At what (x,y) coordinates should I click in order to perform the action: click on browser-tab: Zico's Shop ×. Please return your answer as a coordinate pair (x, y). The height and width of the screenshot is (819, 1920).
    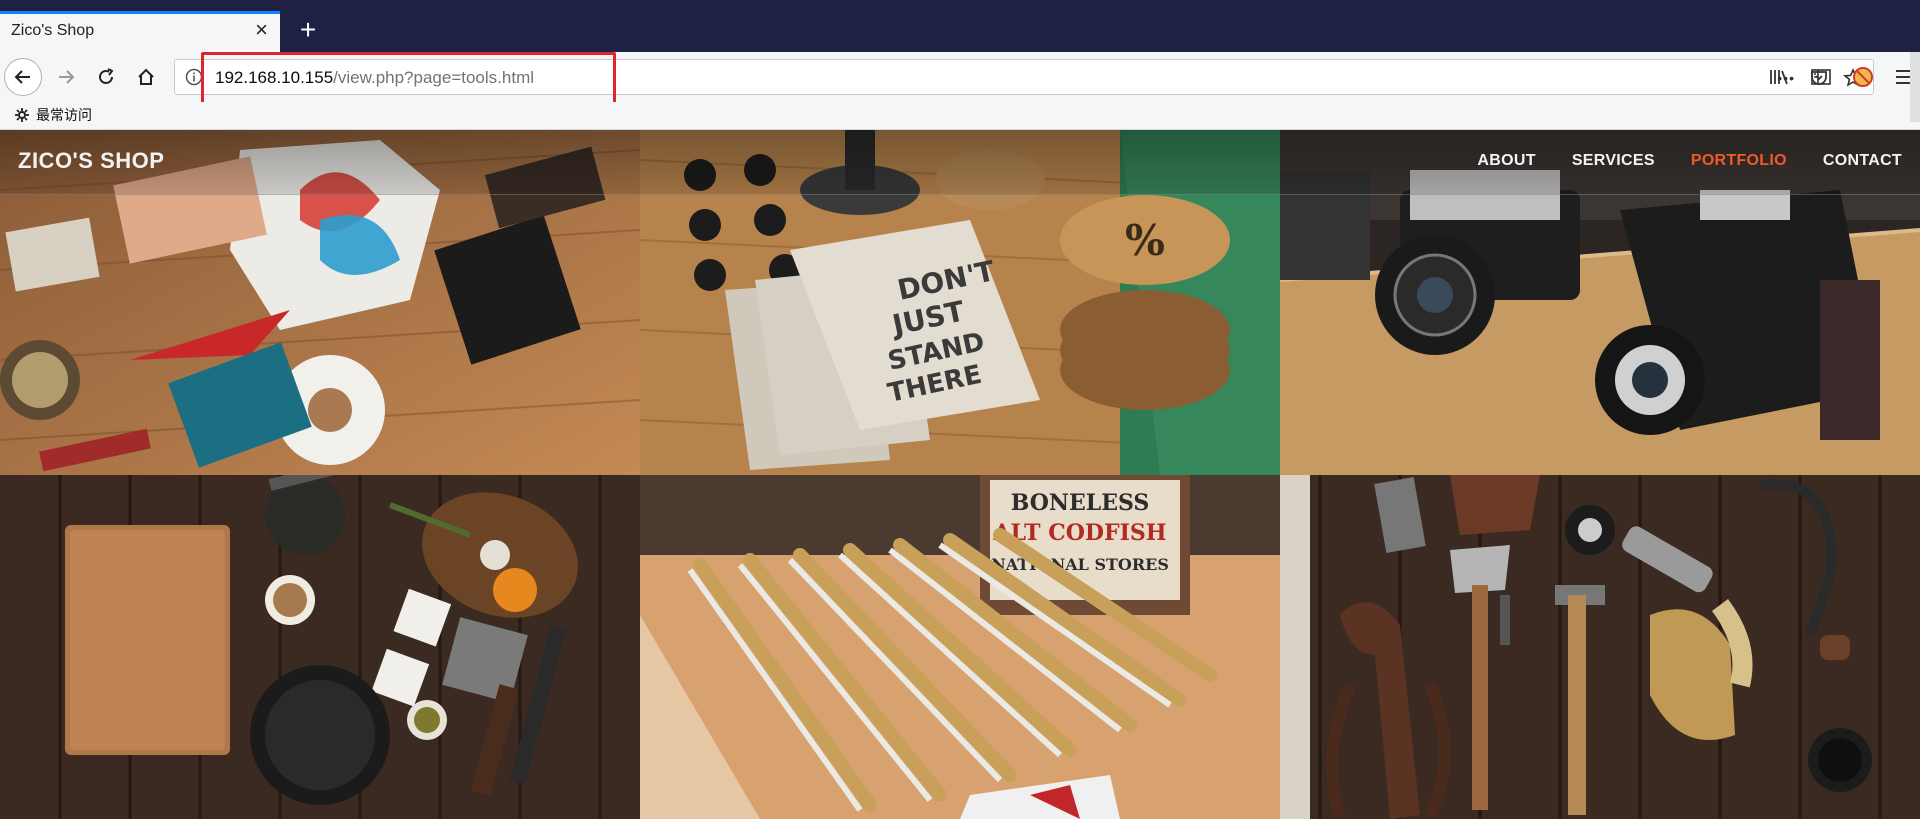
    Looking at the image, I should click on (140, 31).